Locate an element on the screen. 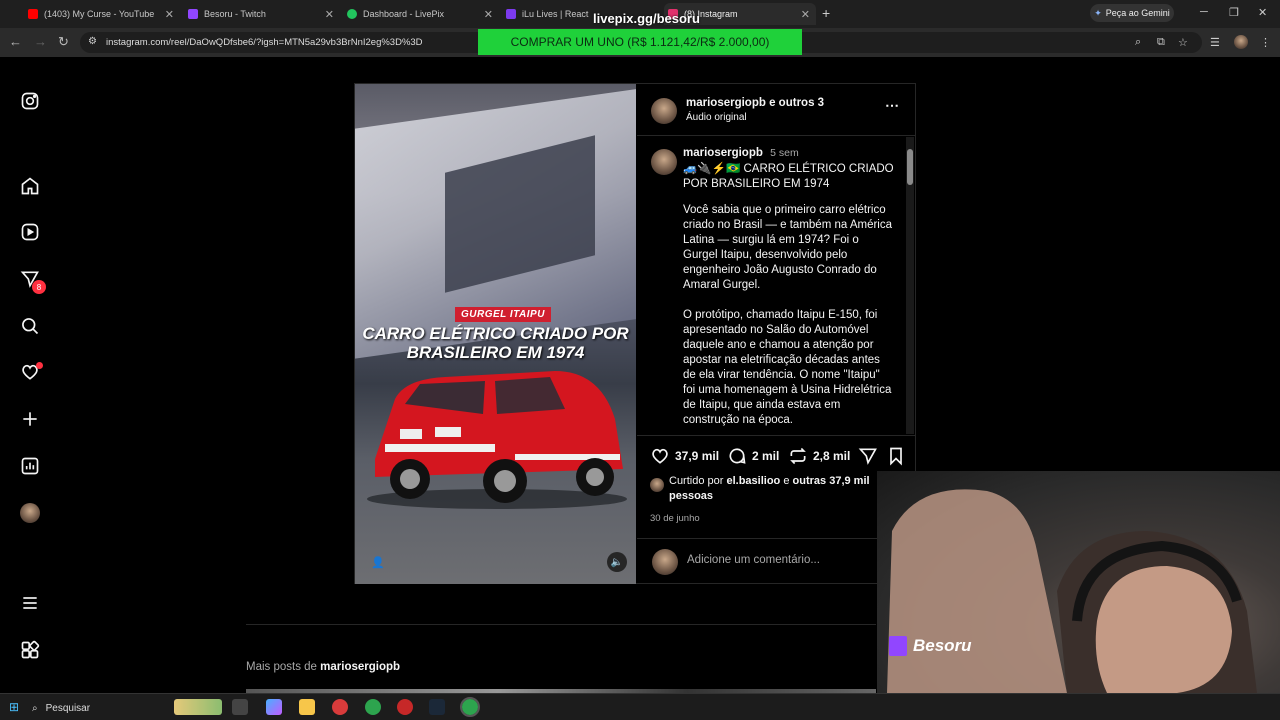 The width and height of the screenshot is (1280, 720). save-button is located at coordinates (896, 456).